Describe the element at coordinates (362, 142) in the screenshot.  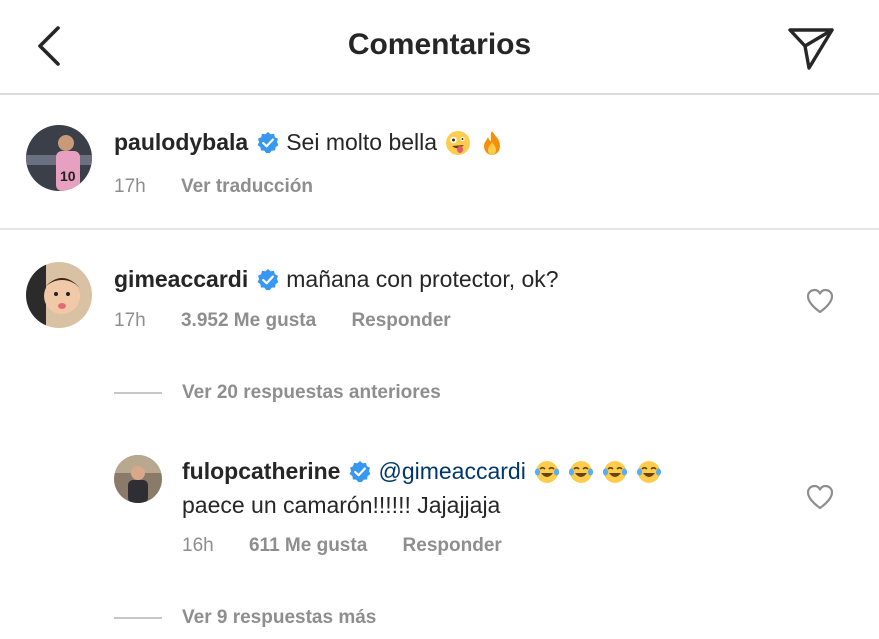
I see `comment-text: Sei molto bella` at that location.